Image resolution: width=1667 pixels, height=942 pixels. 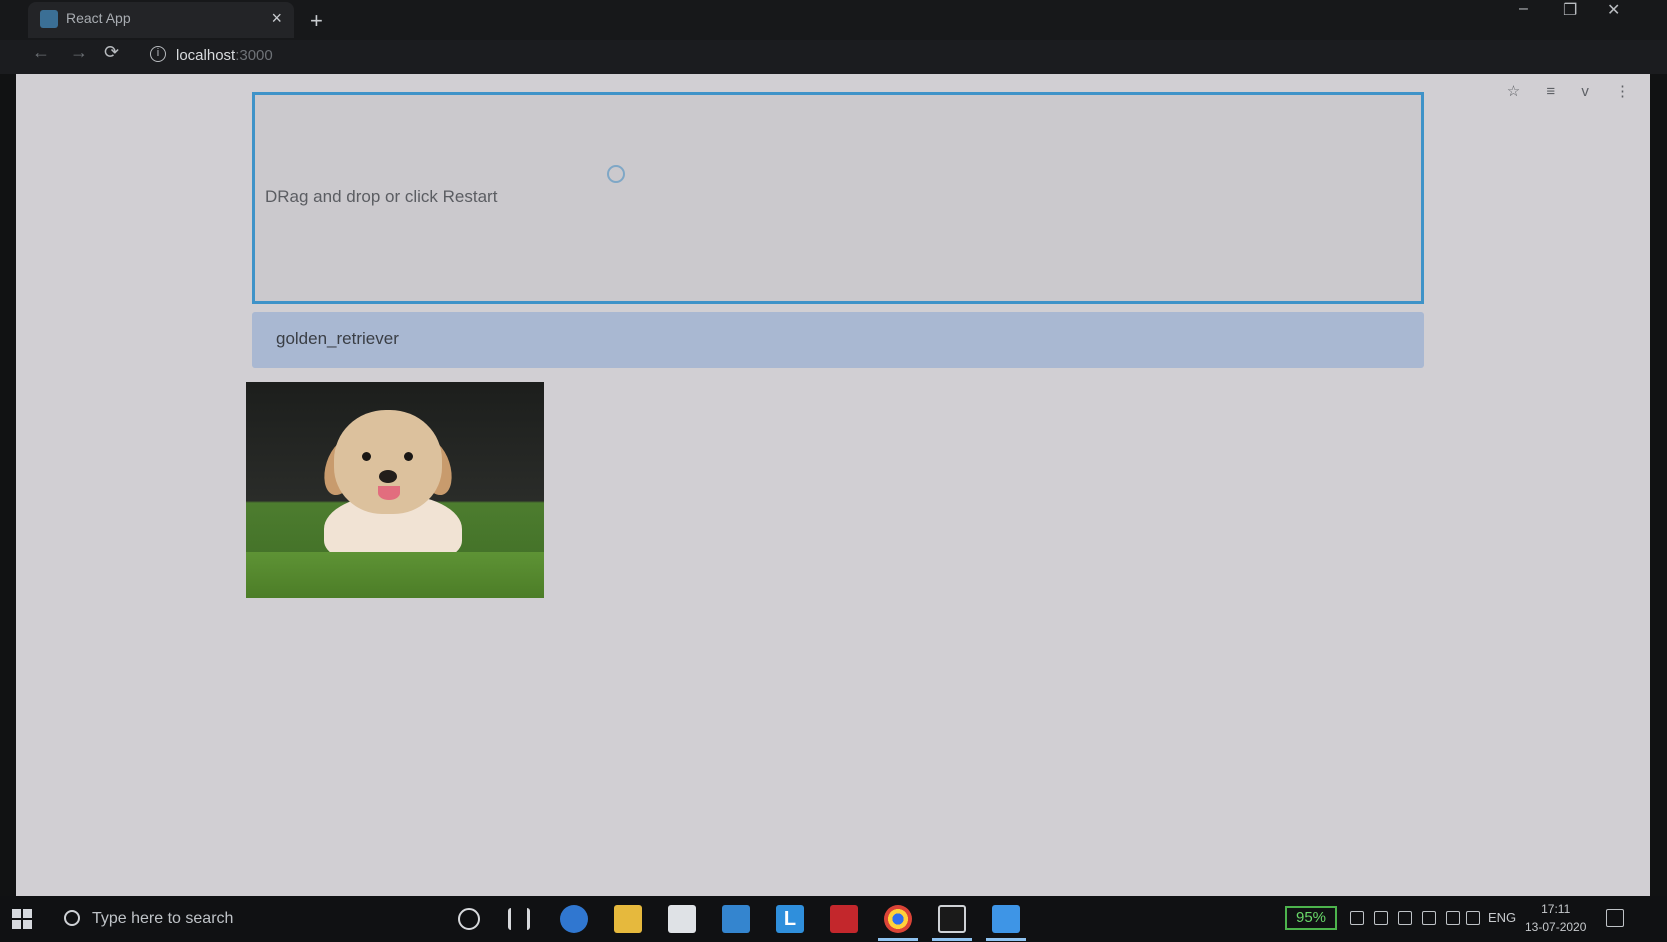 I want to click on prediction-label: golden_retriever, so click(x=337, y=338).